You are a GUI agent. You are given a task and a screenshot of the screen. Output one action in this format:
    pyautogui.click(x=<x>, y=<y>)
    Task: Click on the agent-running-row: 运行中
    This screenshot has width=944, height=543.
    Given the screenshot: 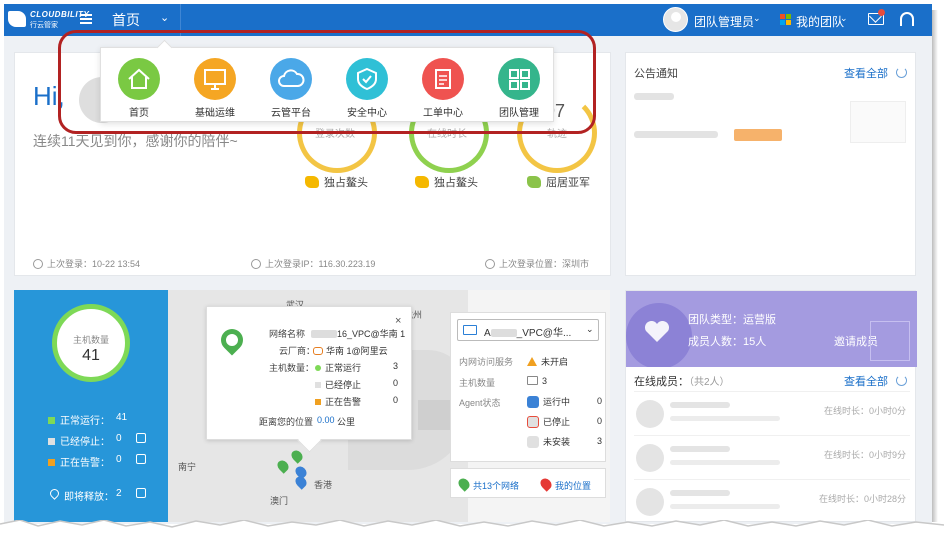 What is the action you would take?
    pyautogui.click(x=548, y=401)
    